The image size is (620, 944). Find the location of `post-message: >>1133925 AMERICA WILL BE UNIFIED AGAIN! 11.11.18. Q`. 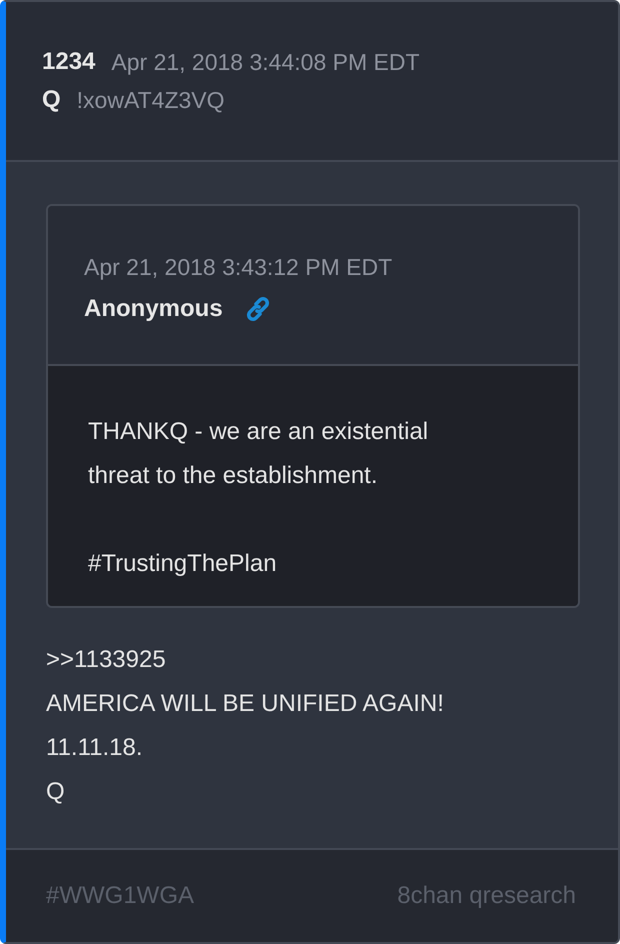

post-message: >>1133925 AMERICA WILL BE UNIFIED AGAIN! 11.11.18. Q is located at coordinates (245, 726).